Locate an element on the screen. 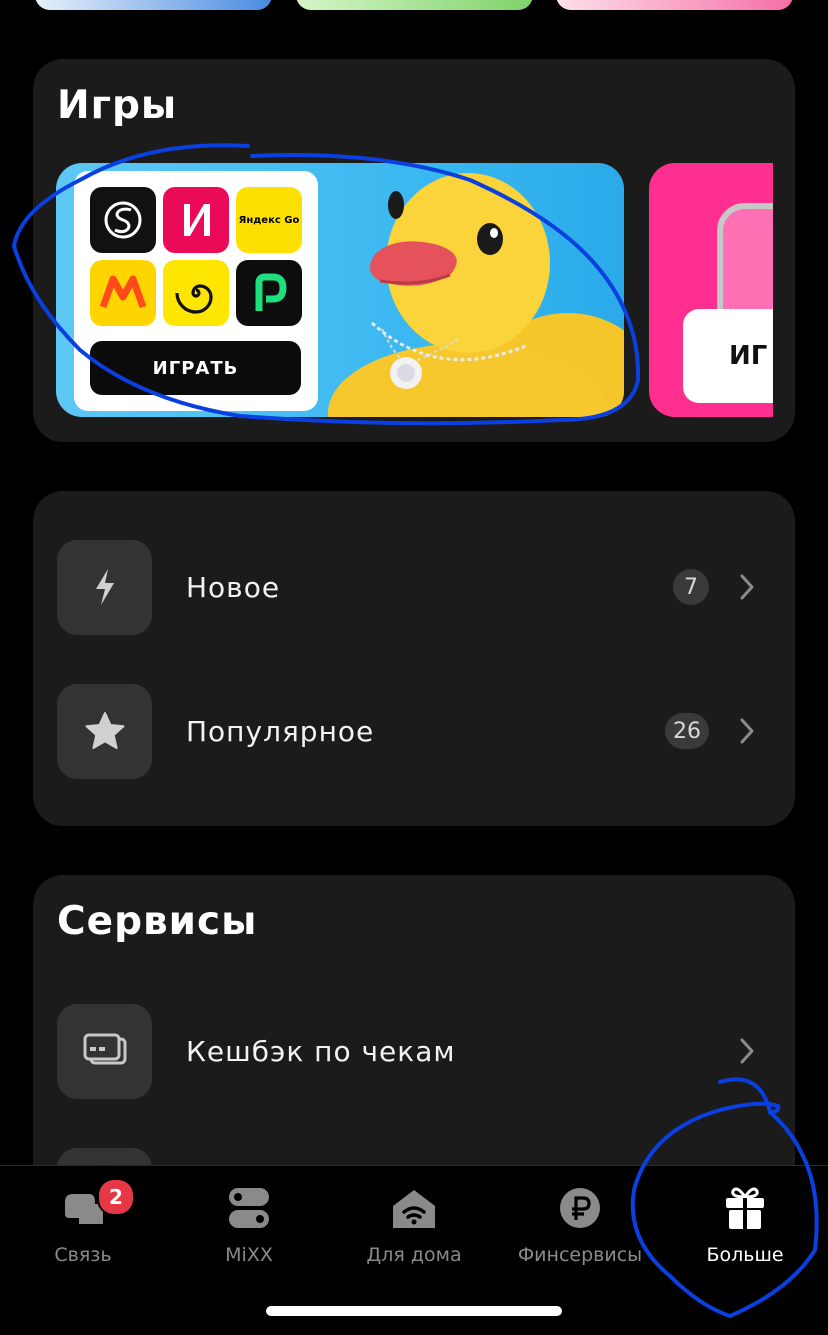 Image resolution: width=828 pixels, height=1335 pixels. tab-mixx: MiXX is located at coordinates (249, 1226).